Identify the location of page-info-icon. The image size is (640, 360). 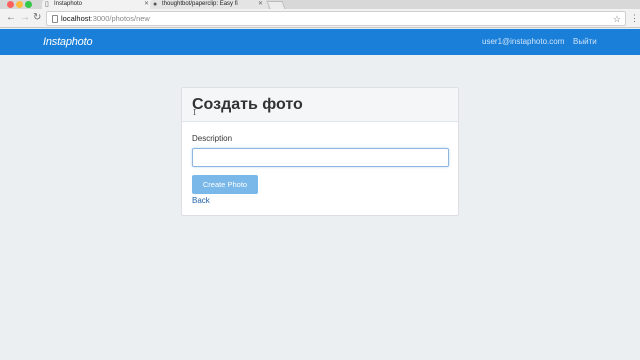
(55, 19).